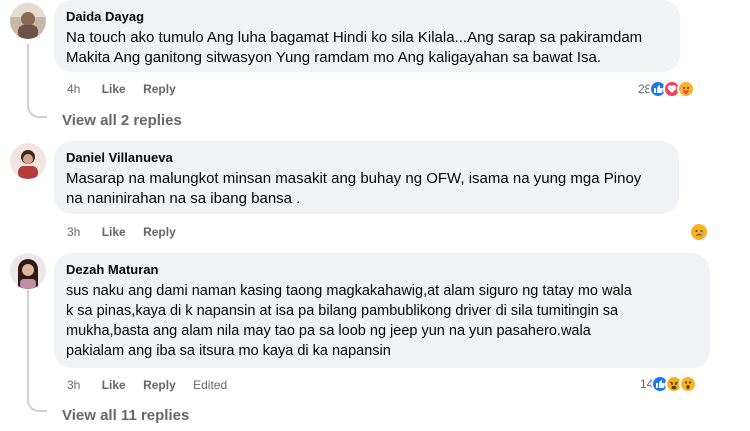  I want to click on wow-icon, so click(688, 384).